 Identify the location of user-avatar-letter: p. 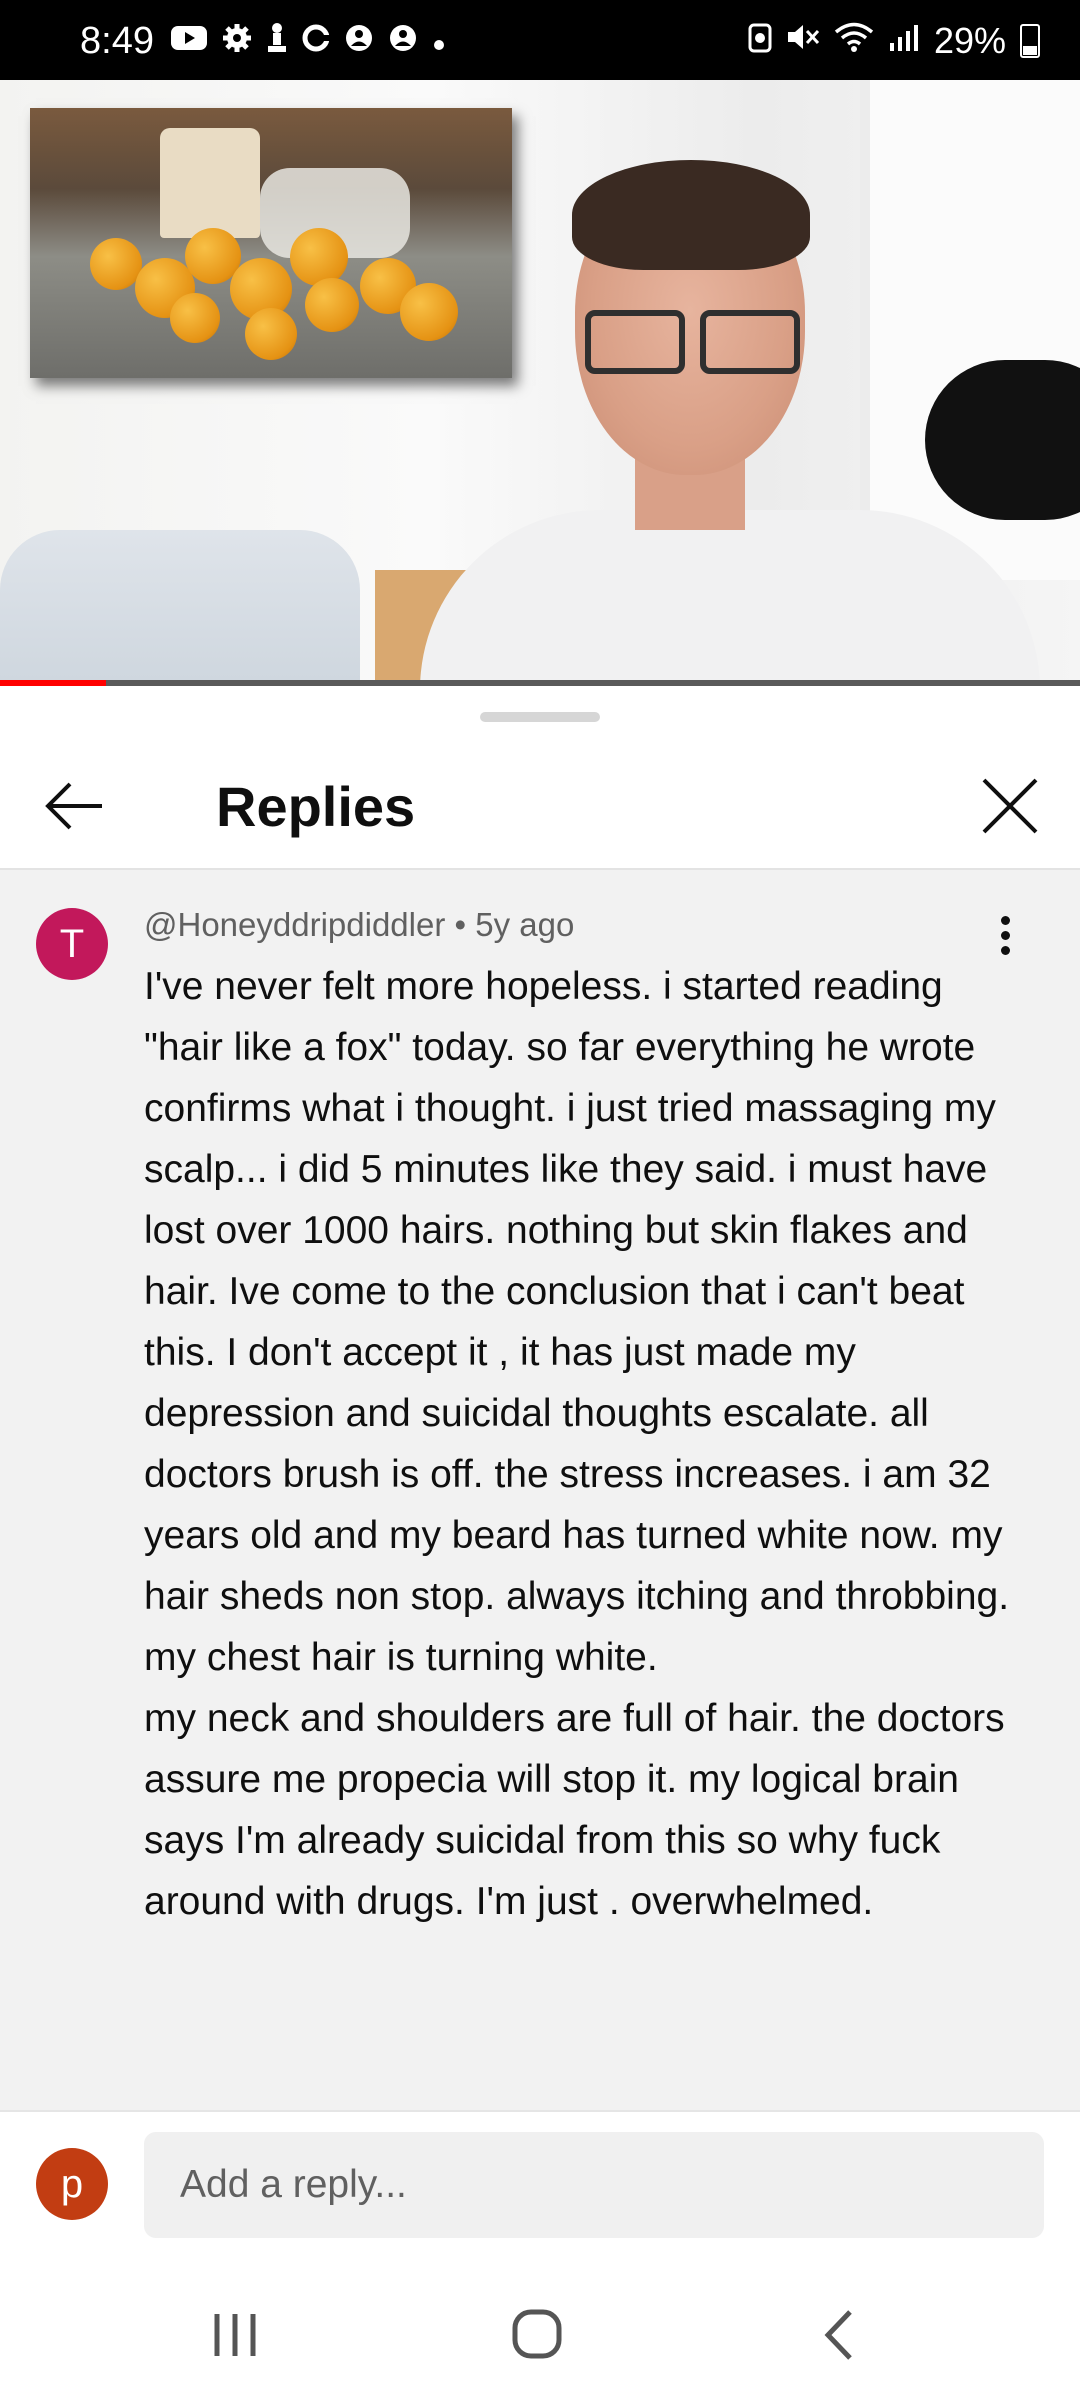
(72, 2184).